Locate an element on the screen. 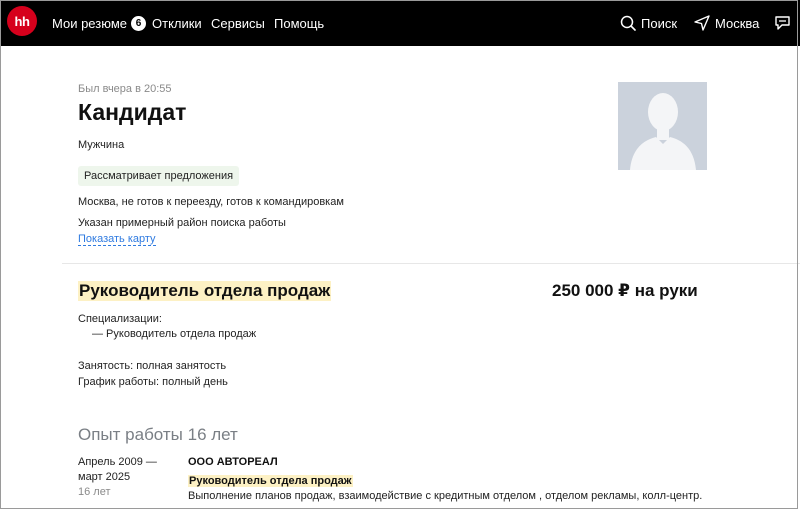 This screenshot has width=800, height=511. search-district-note: Указан примерный район поиска работы is located at coordinates (182, 223).